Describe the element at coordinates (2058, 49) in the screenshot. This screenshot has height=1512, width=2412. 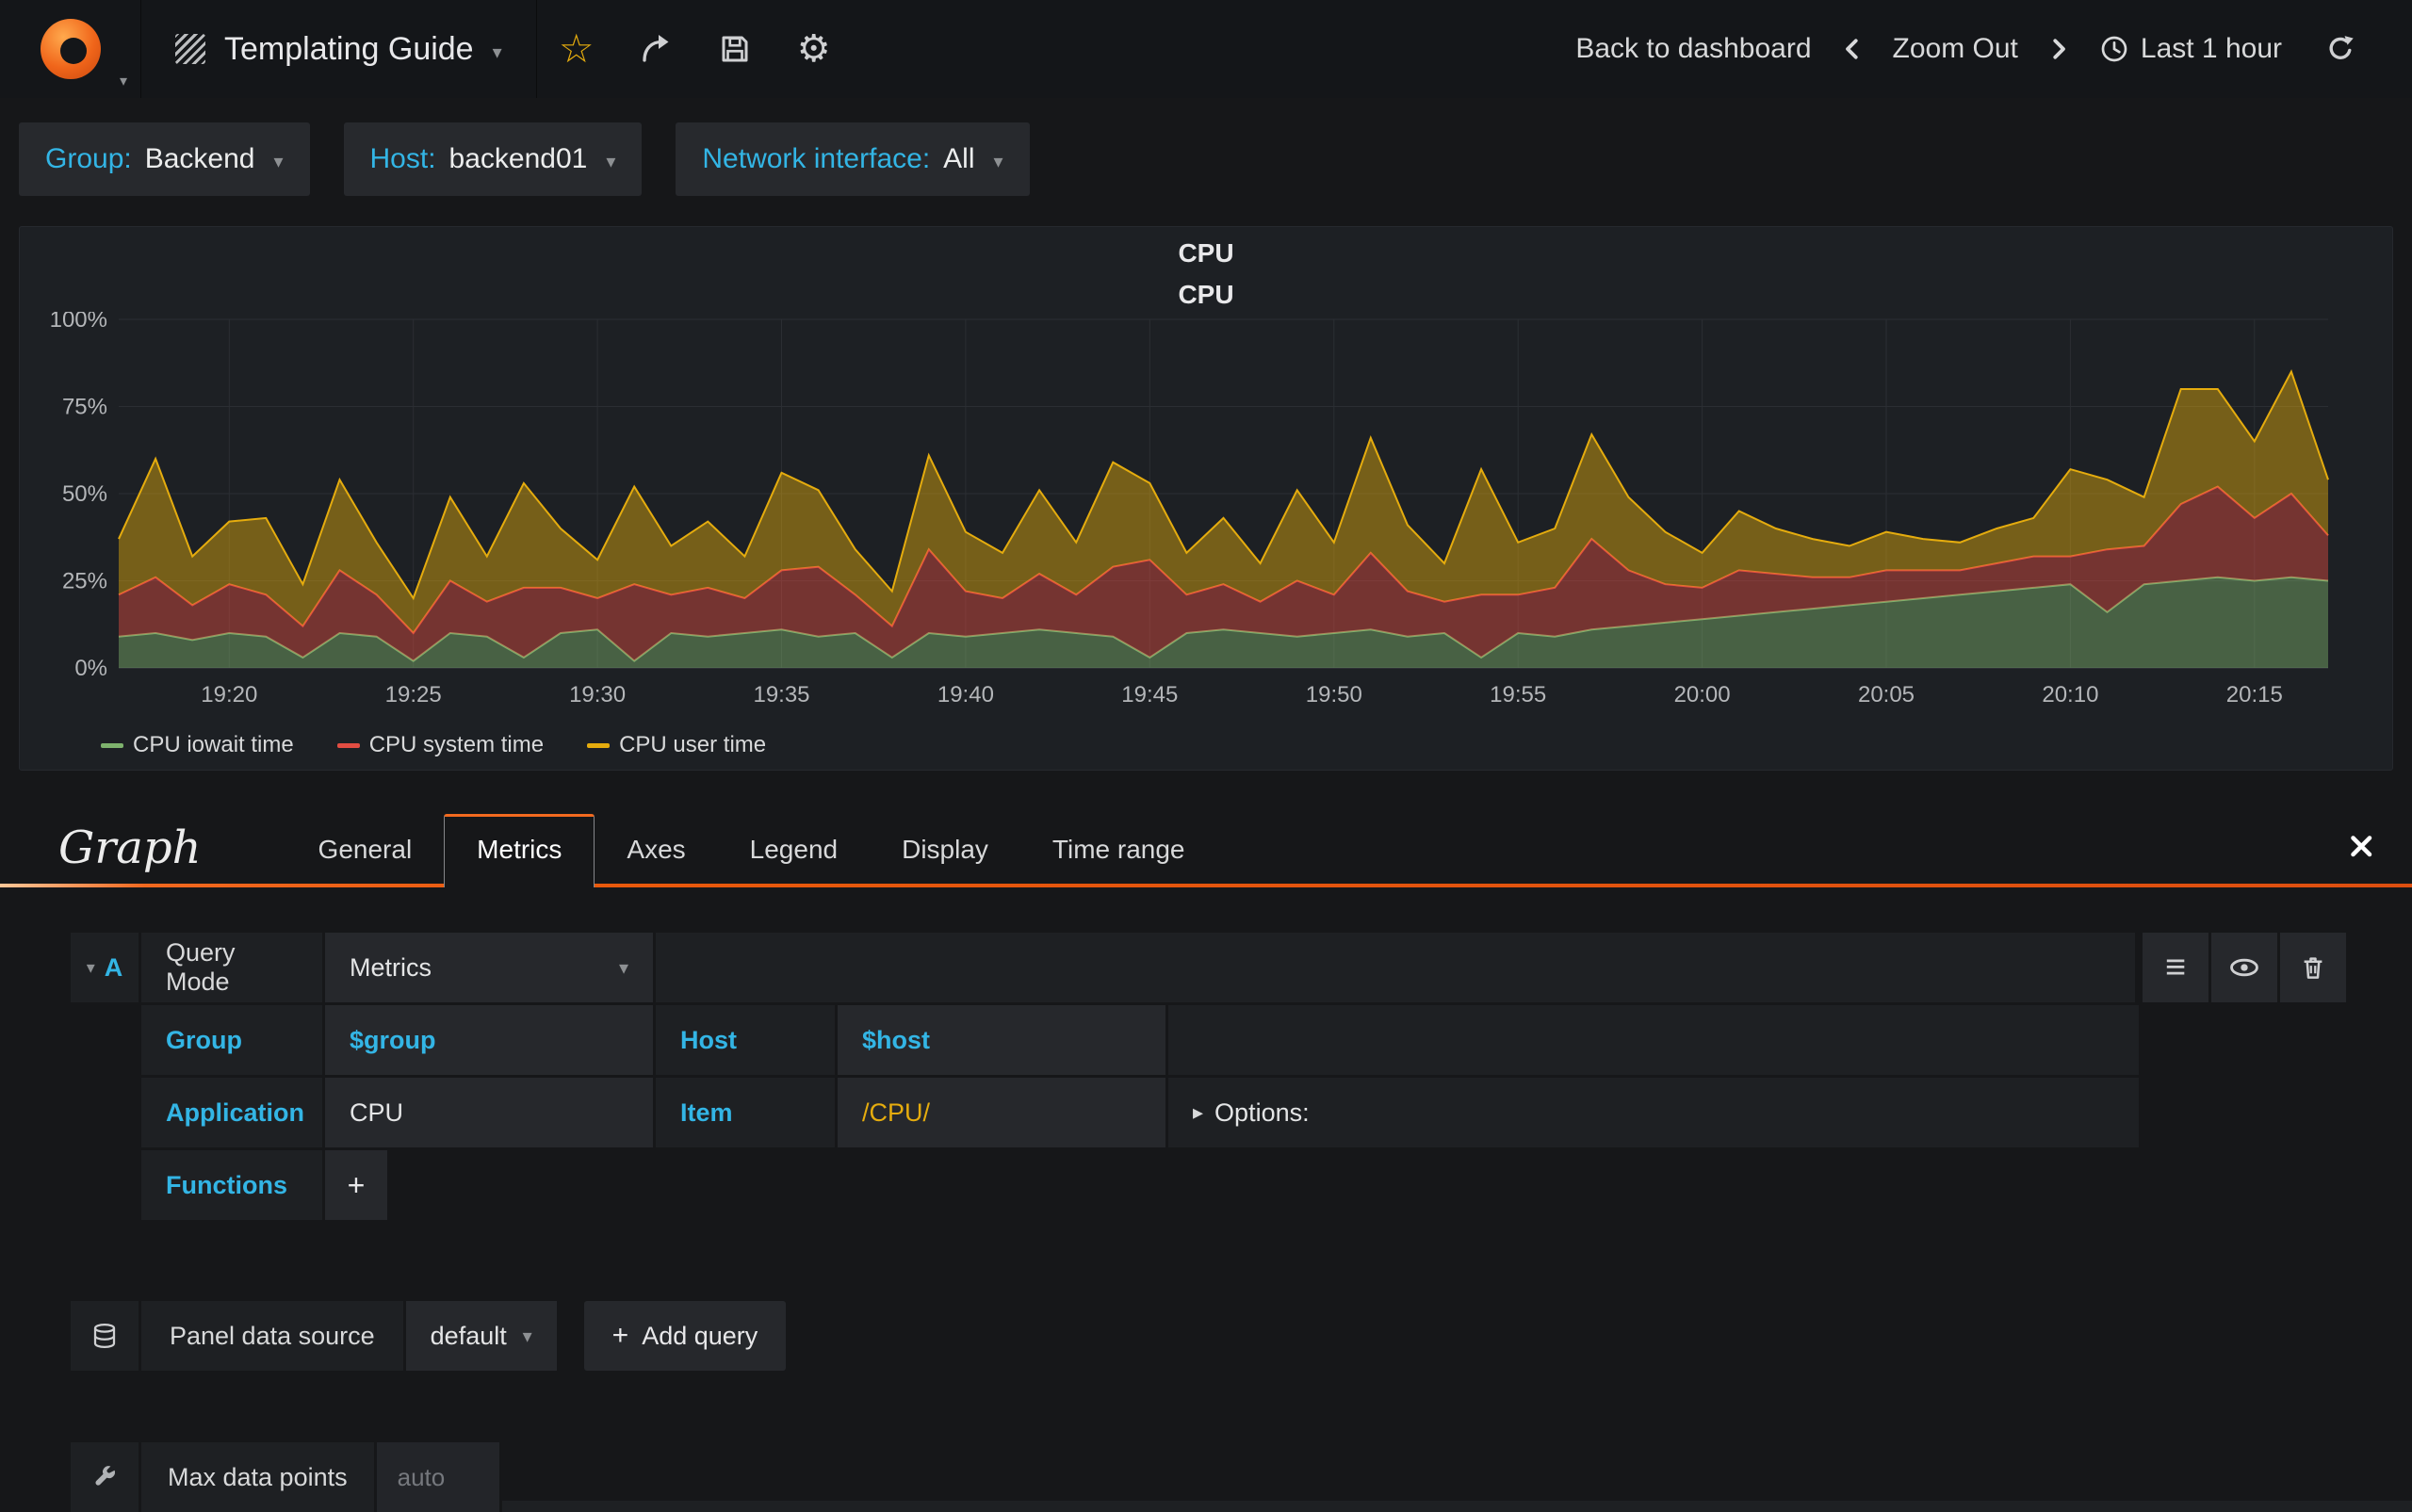
I see `time-shift-forward-button` at that location.